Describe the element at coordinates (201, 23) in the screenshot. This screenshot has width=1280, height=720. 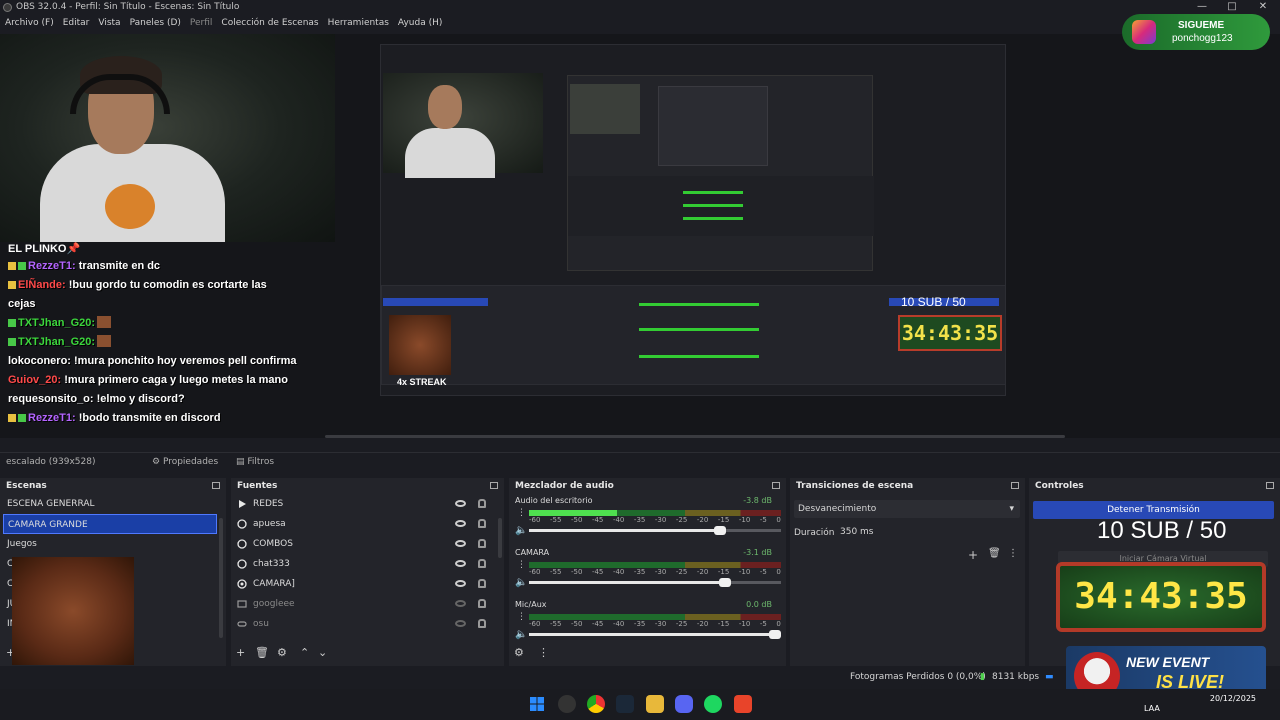
I see `menu-perfil: Perfil` at that location.